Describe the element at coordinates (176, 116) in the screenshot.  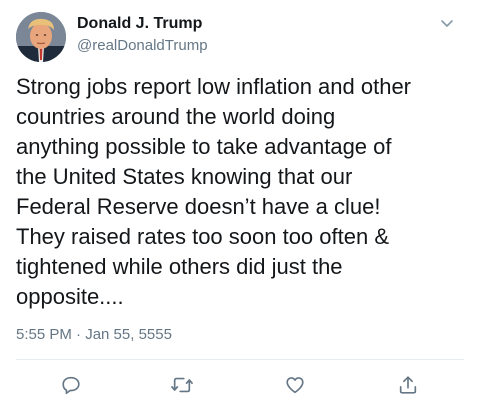
I see `tweet-text-line: countries around the world doing` at that location.